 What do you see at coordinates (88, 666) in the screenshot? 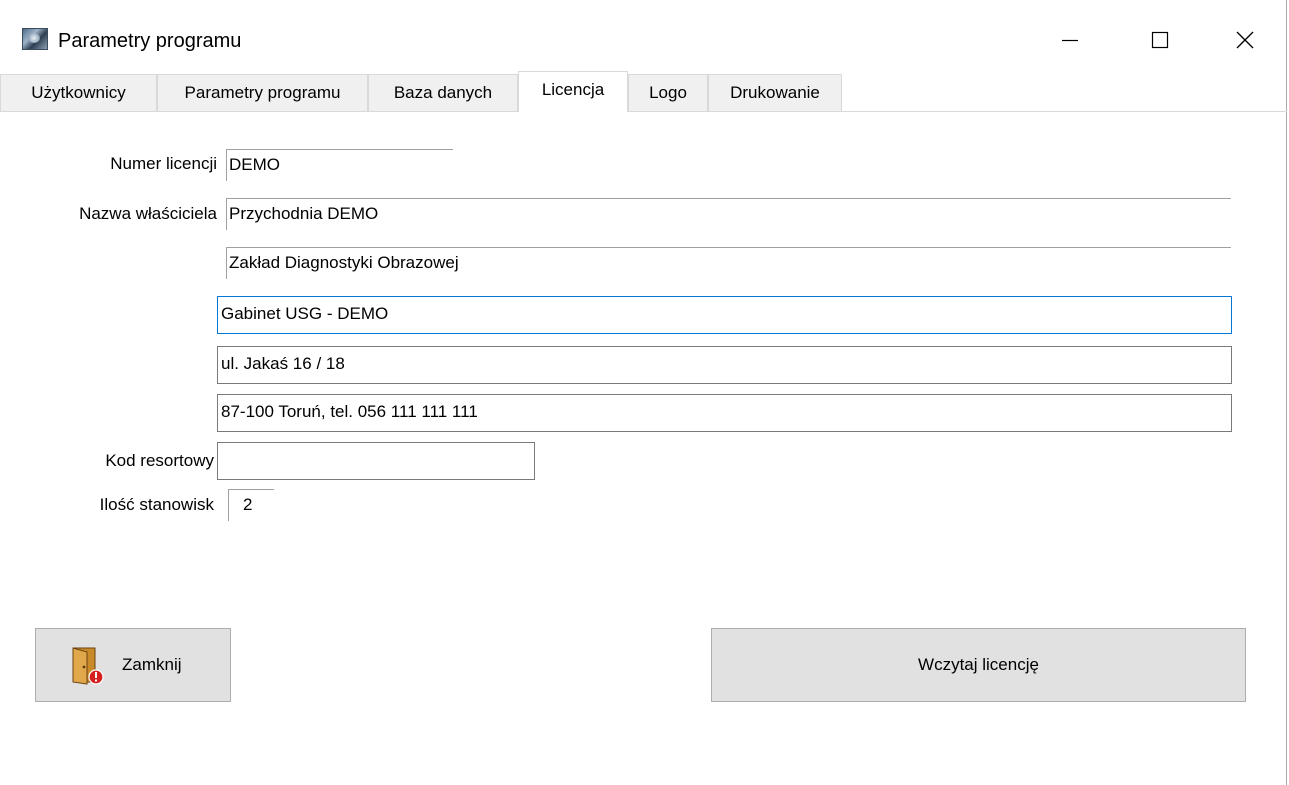
I see `door-exit-icon` at bounding box center [88, 666].